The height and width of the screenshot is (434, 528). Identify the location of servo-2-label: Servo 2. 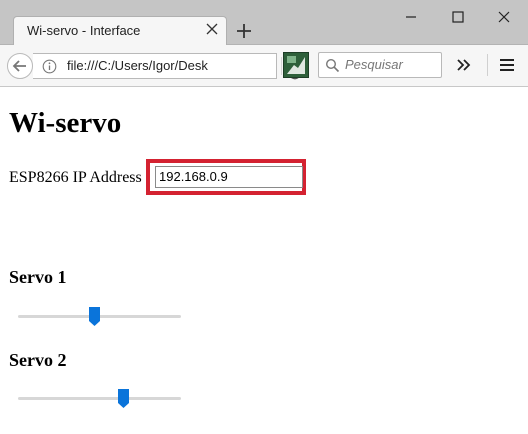
(38, 360).